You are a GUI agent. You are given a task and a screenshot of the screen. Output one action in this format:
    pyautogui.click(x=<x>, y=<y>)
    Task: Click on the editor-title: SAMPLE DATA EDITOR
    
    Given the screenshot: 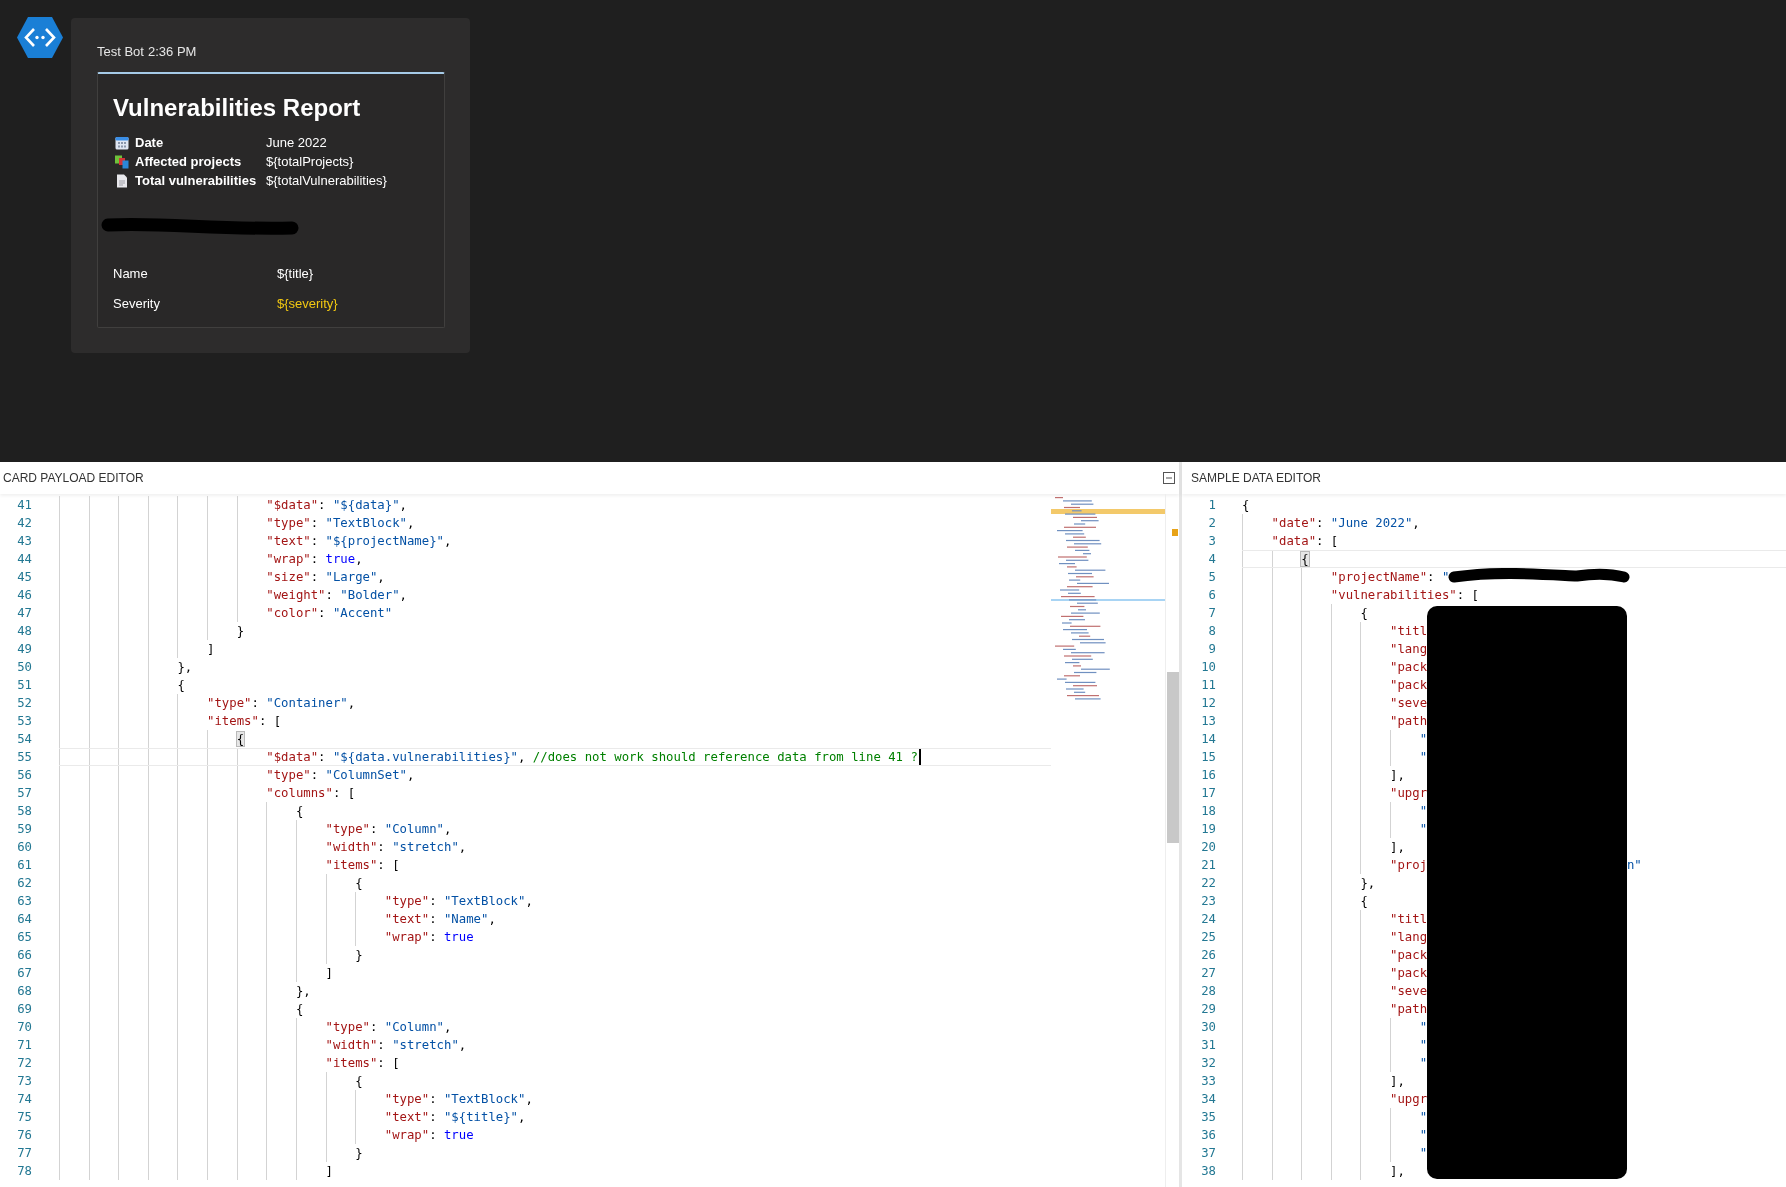 What is the action you would take?
    pyautogui.click(x=1256, y=478)
    